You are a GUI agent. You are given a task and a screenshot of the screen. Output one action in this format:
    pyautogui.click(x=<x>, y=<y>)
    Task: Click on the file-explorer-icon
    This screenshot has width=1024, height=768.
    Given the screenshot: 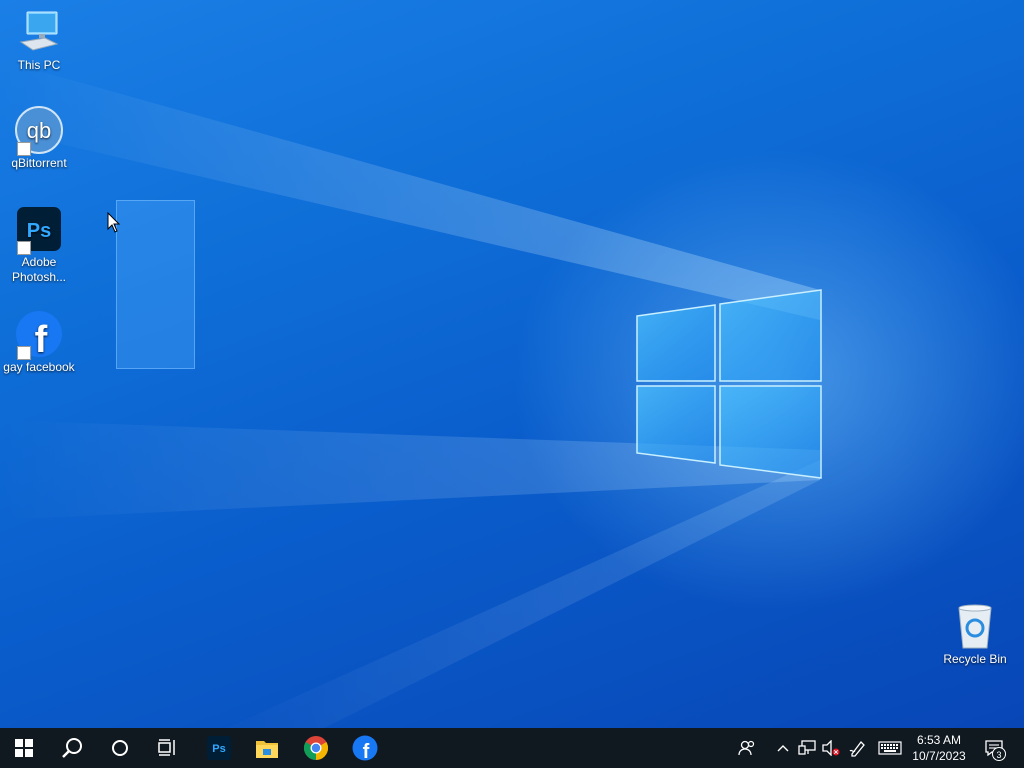 What is the action you would take?
    pyautogui.click(x=267, y=749)
    